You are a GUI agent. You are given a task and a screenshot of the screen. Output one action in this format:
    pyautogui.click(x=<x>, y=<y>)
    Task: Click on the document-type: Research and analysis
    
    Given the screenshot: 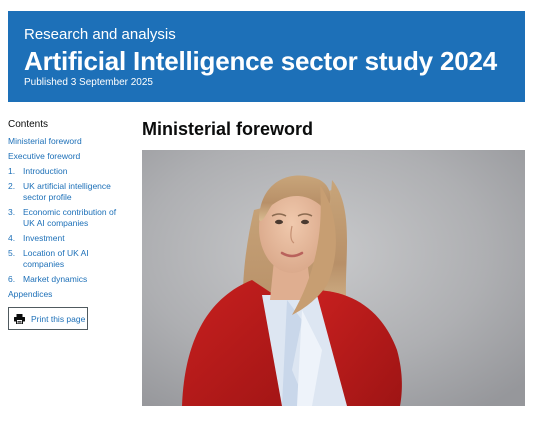 What is the action you would take?
    pyautogui.click(x=100, y=34)
    